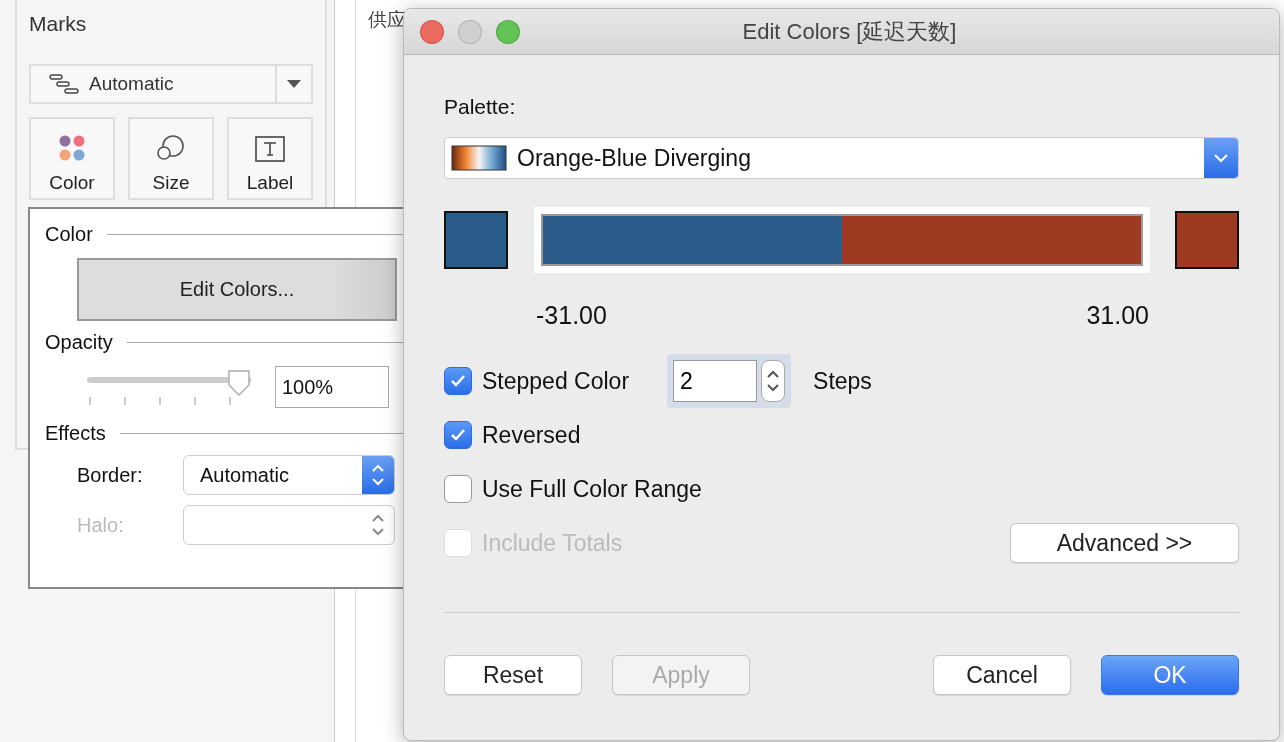  I want to click on section-title: Color, so click(69, 234).